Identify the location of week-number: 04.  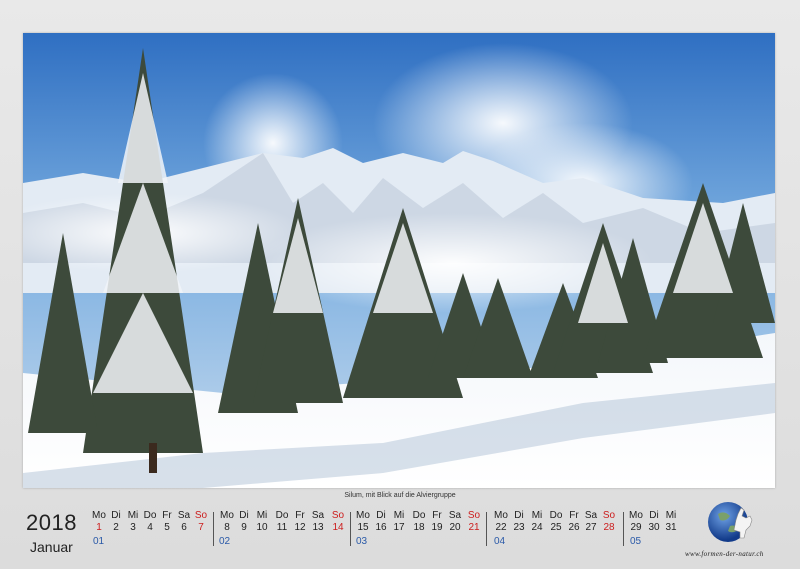
(500, 541).